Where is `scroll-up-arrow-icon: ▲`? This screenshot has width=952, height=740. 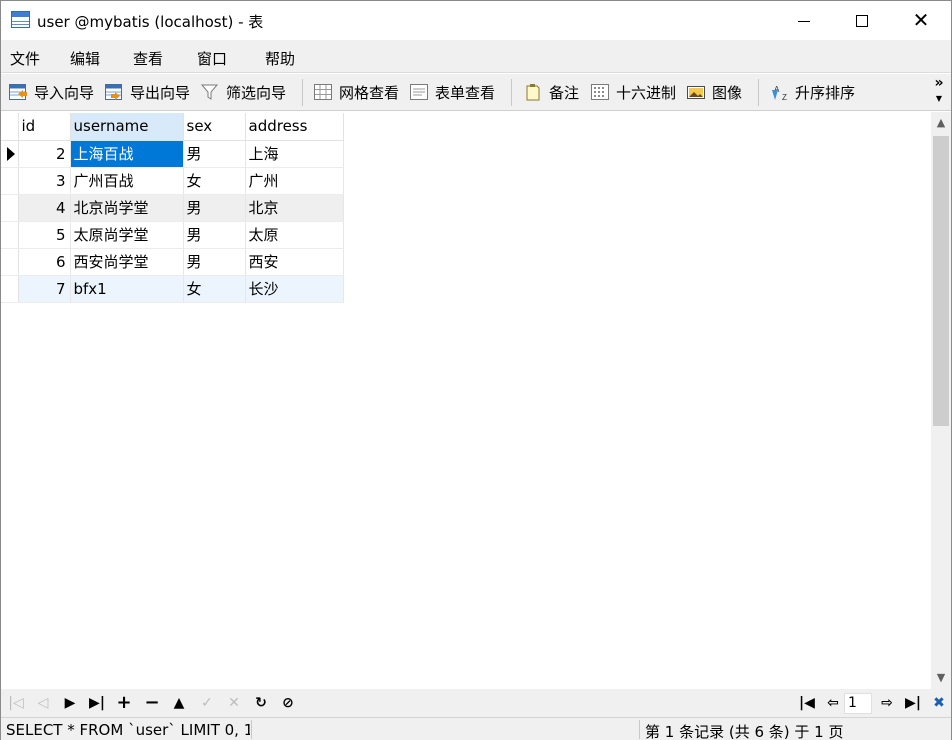
scroll-up-arrow-icon: ▲ is located at coordinates (941, 123).